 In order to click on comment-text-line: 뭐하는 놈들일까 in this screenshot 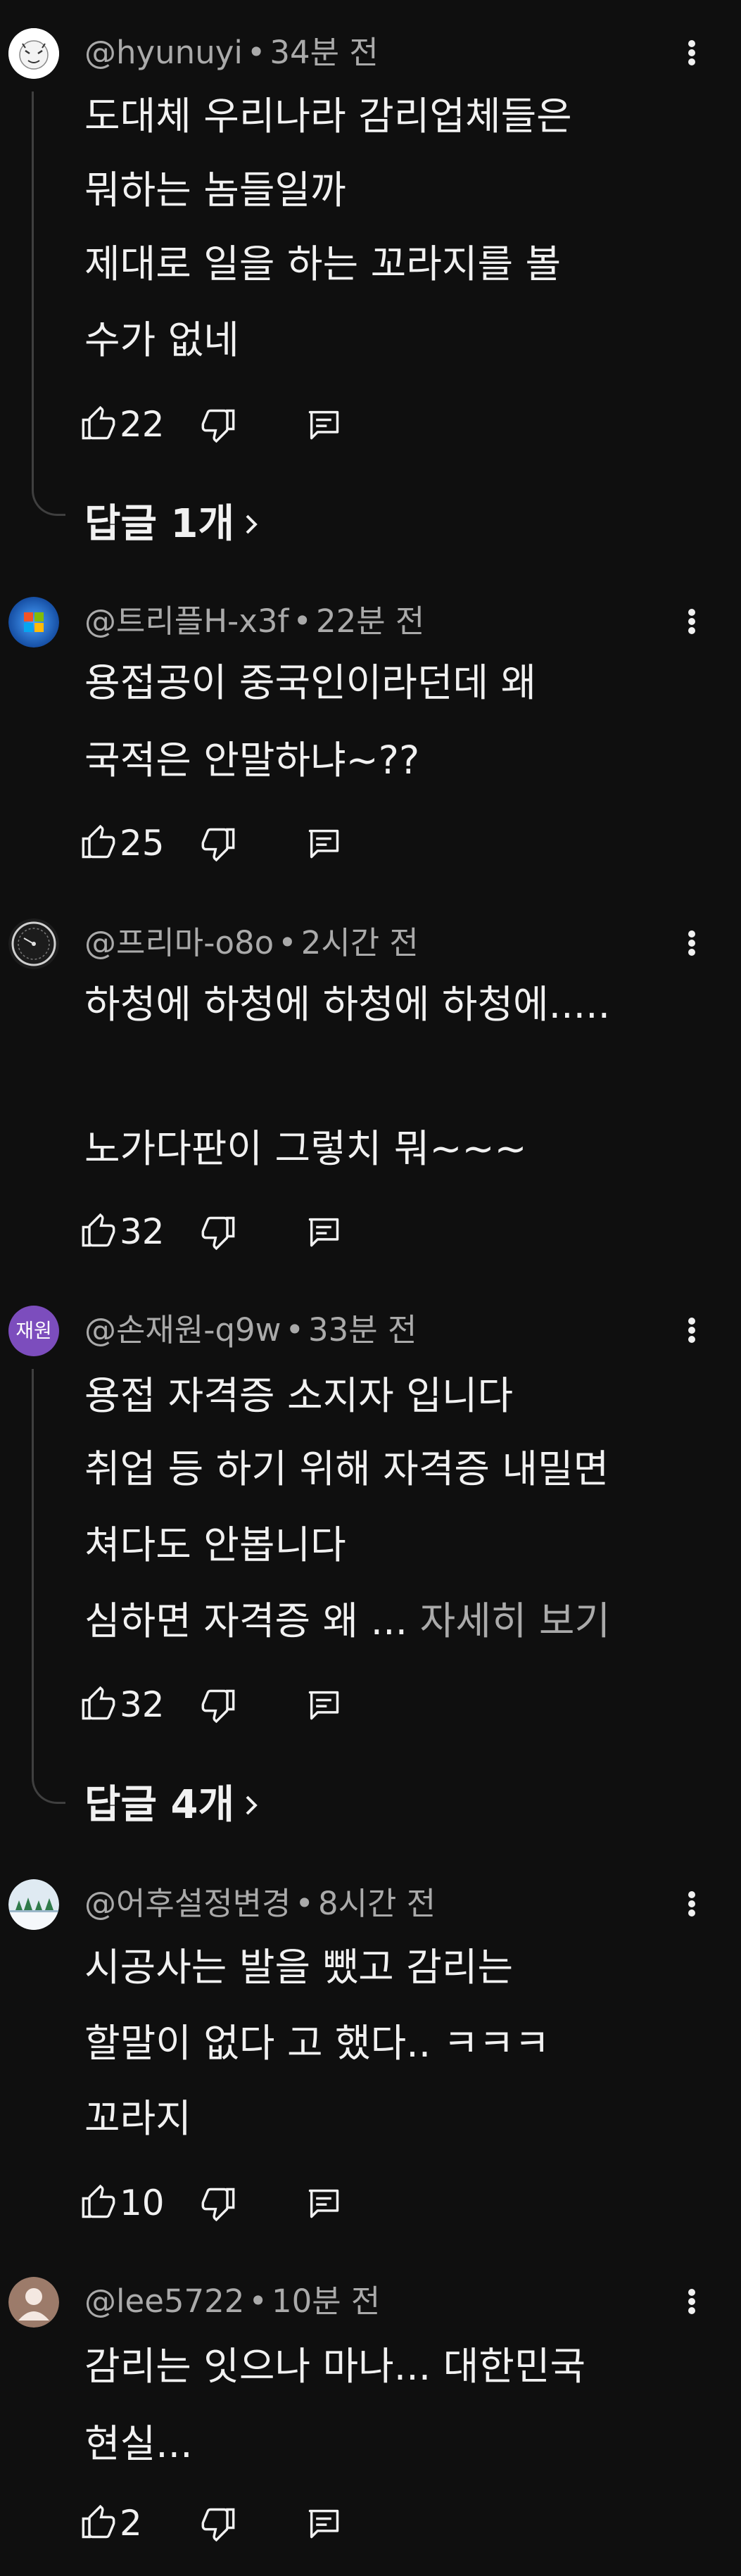, I will do `click(215, 190)`.